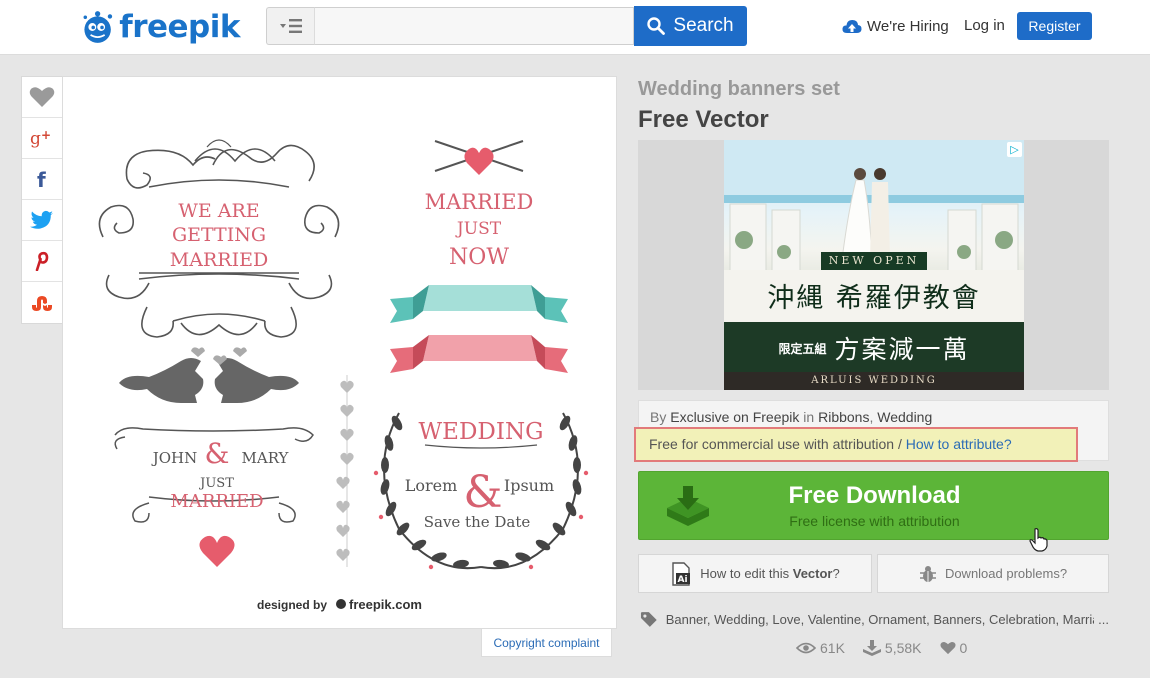 The width and height of the screenshot is (1150, 678). Describe the element at coordinates (770, 573) in the screenshot. I see `how-to-edit-label: How to edit this Vector?` at that location.